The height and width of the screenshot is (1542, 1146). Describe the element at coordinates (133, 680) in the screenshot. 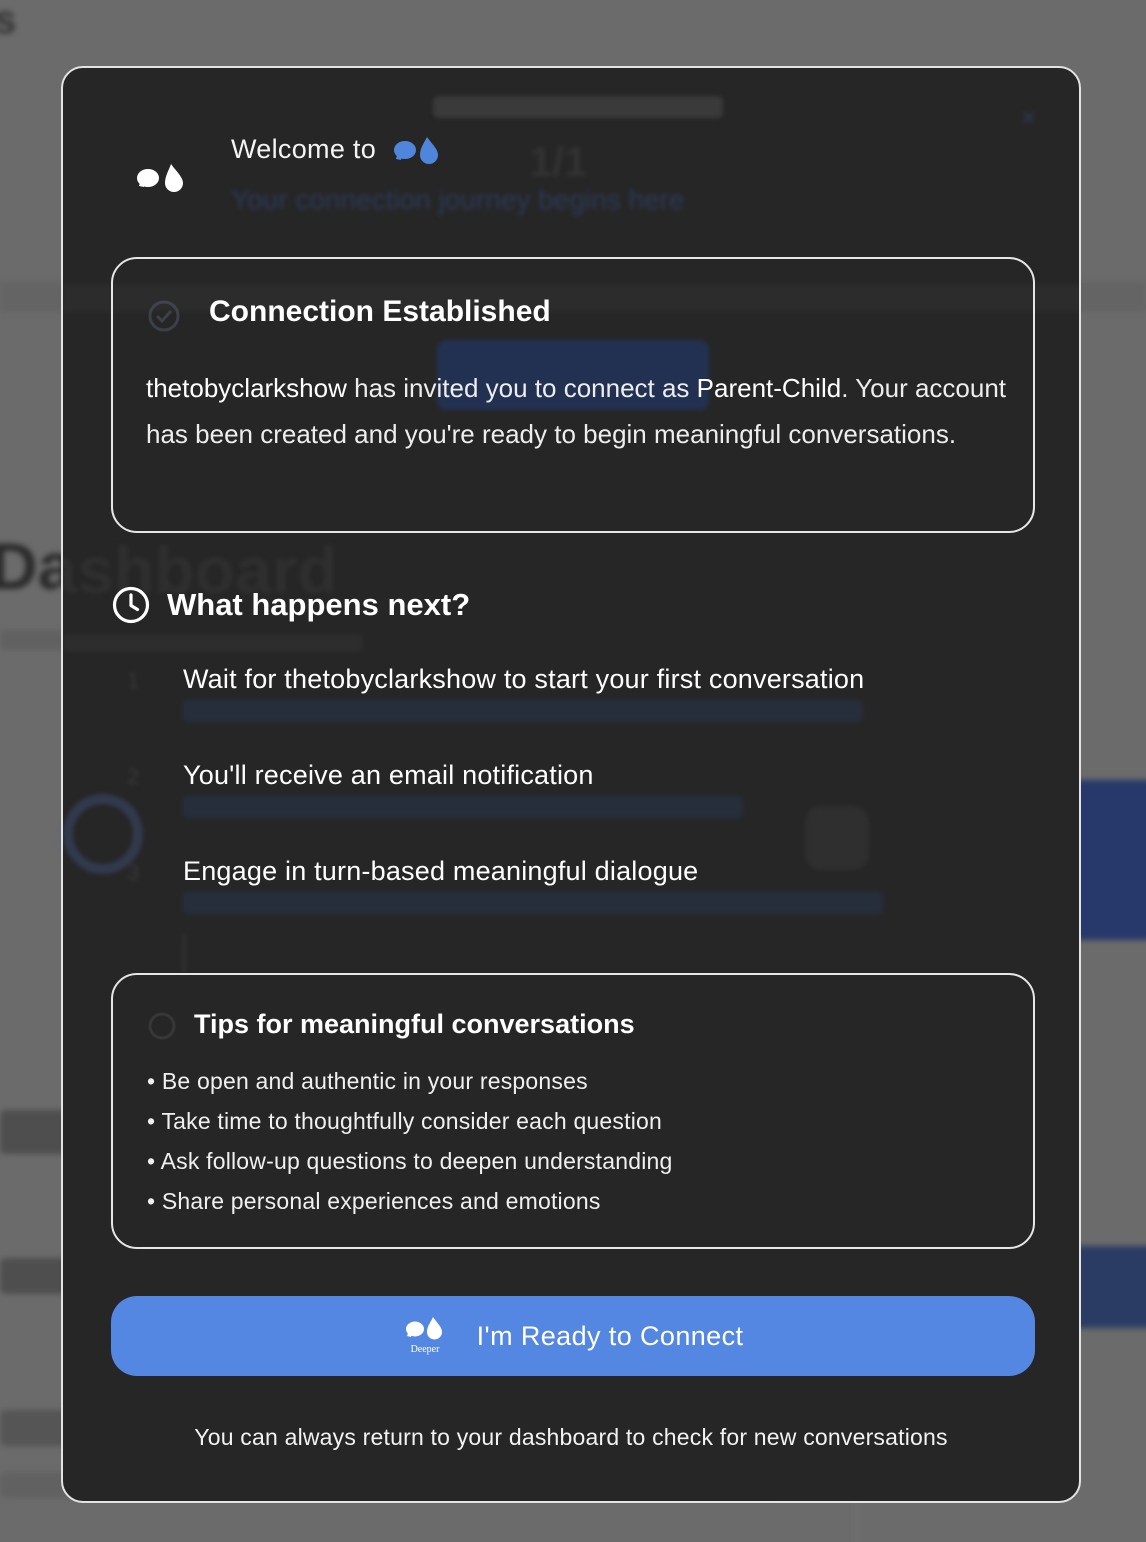

I see `ghost-step-number: 1` at that location.